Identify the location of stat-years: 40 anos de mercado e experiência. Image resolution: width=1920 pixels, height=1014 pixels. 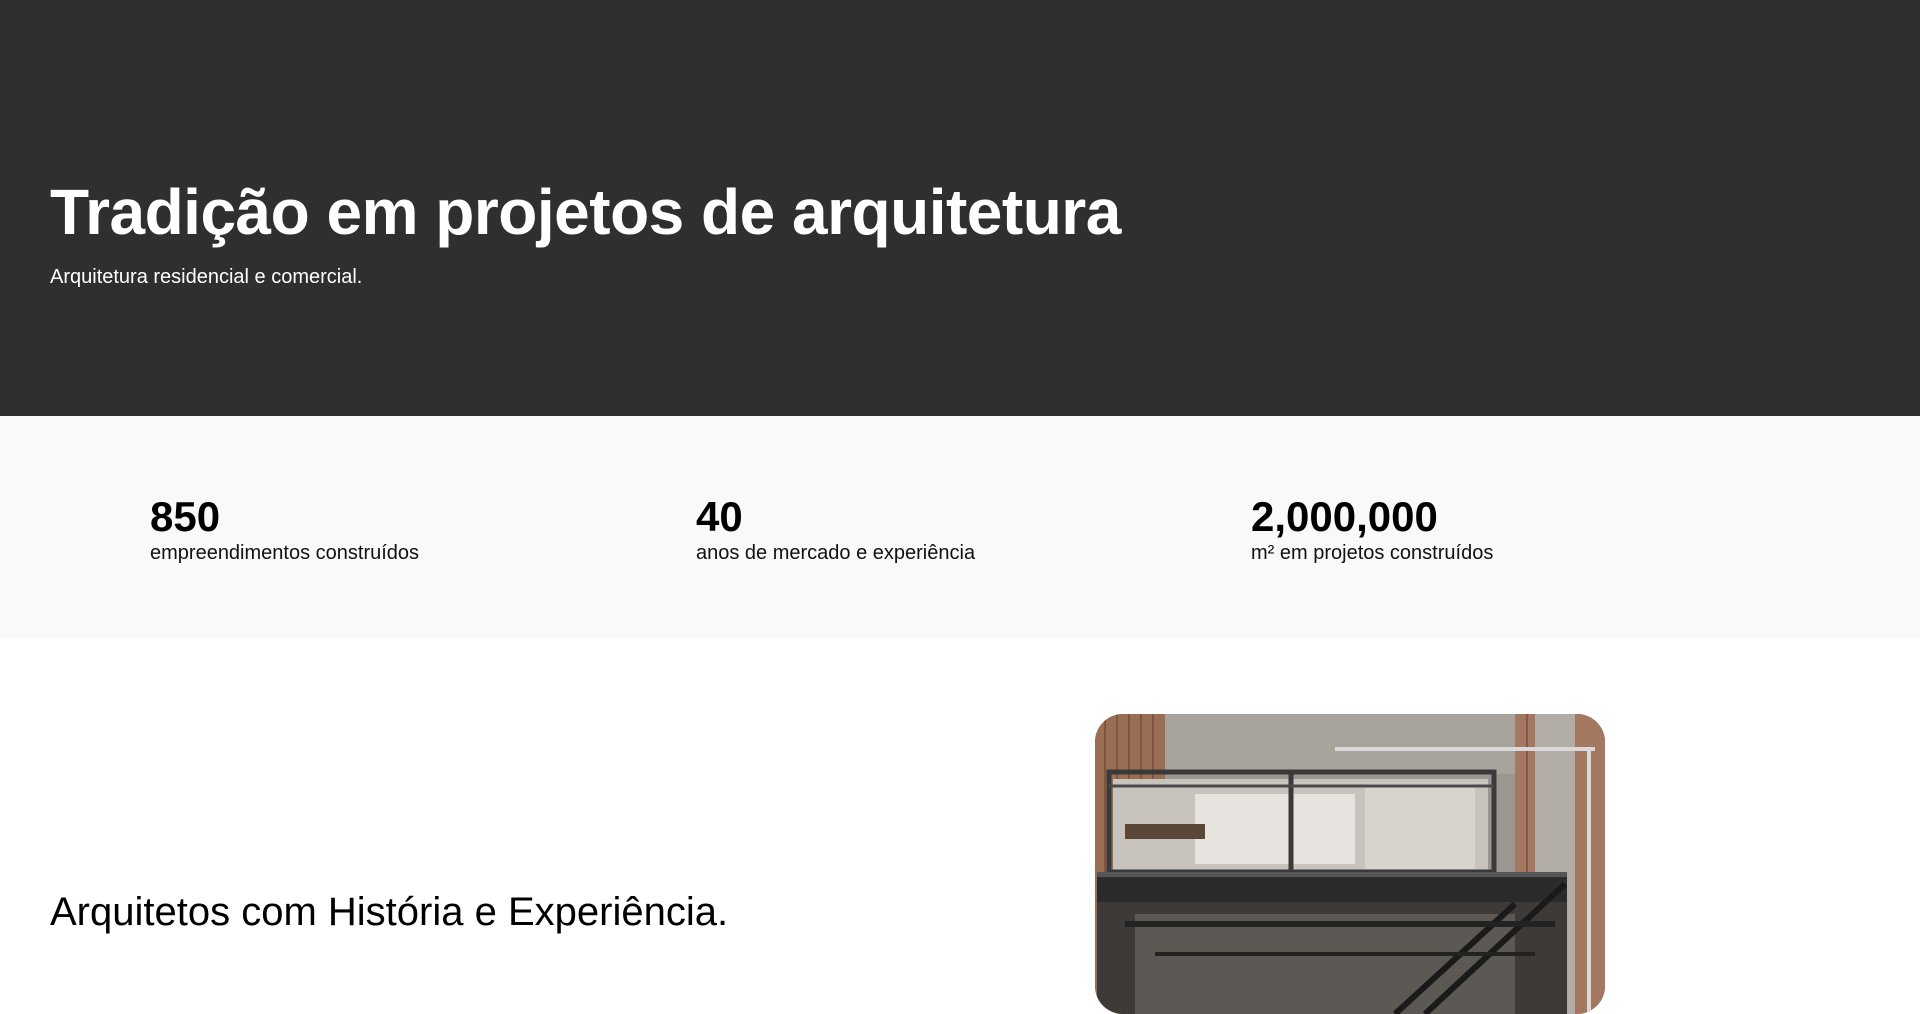
(836, 529).